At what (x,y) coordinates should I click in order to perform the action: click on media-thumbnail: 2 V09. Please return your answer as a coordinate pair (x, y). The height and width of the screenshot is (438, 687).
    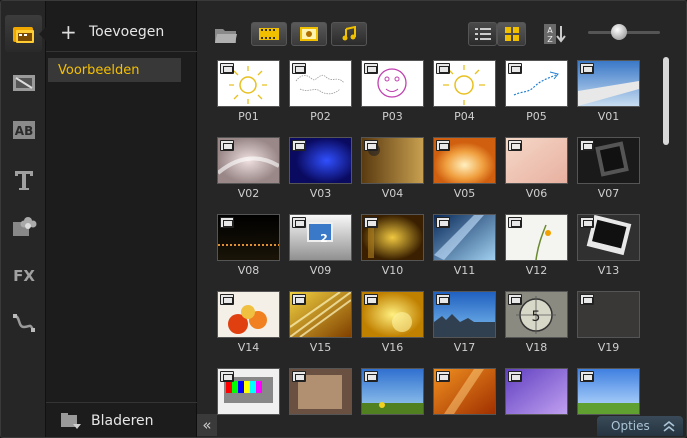
    Looking at the image, I should click on (320, 246).